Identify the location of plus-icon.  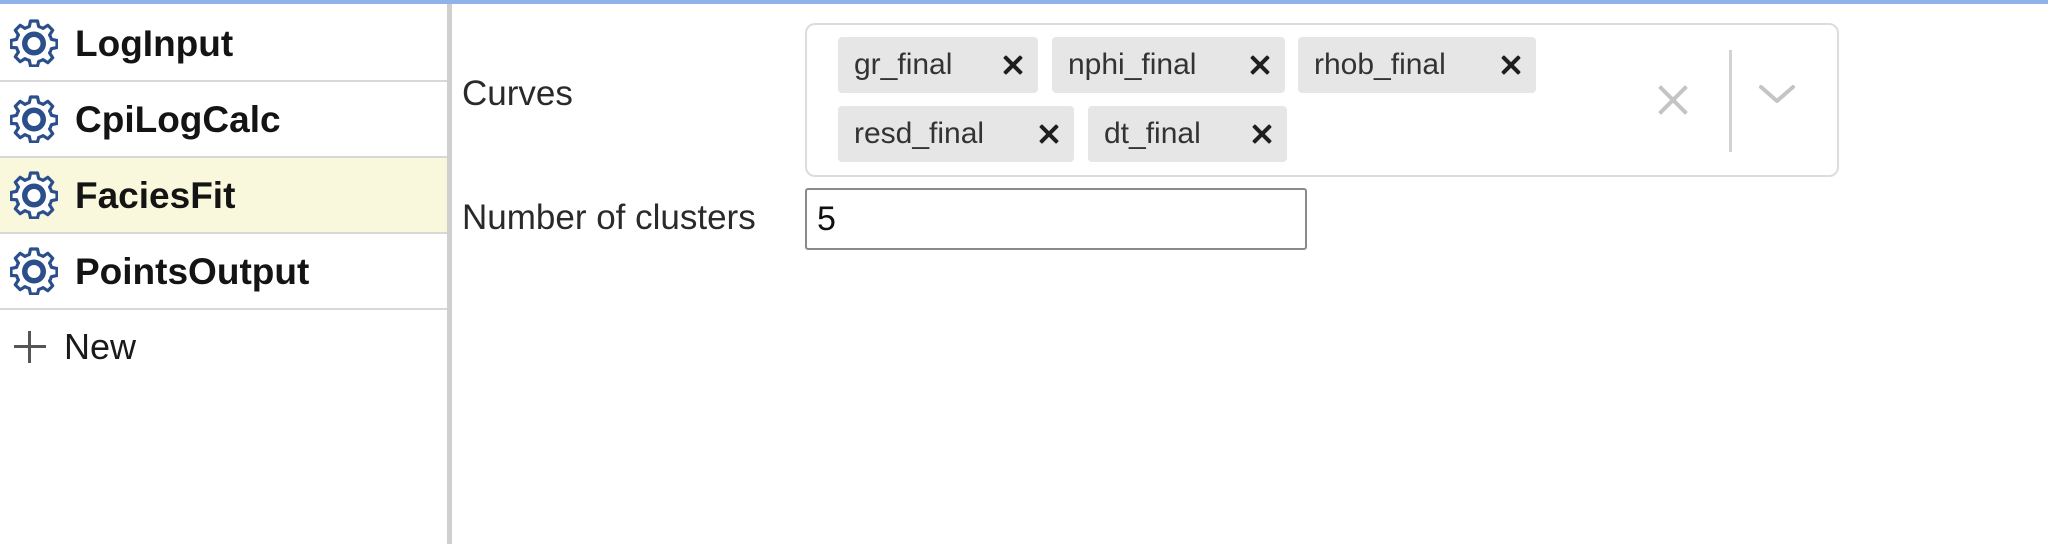
(30, 347).